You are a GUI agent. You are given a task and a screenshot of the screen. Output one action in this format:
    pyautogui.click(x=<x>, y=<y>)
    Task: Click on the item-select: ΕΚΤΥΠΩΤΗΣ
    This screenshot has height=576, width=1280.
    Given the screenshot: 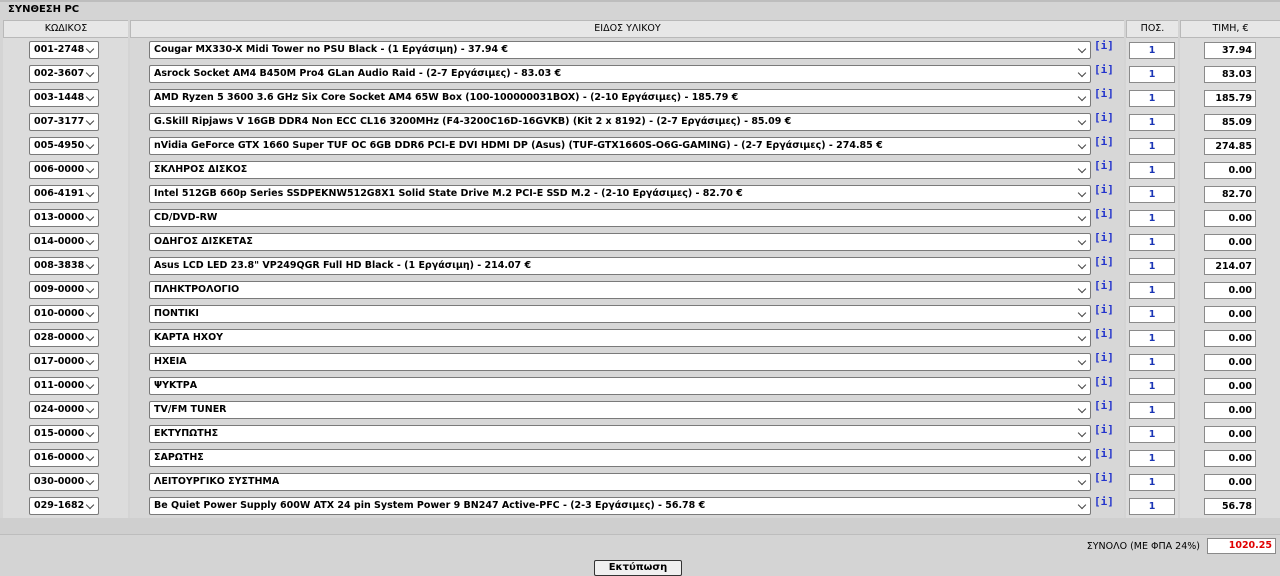 What is the action you would take?
    pyautogui.click(x=620, y=434)
    